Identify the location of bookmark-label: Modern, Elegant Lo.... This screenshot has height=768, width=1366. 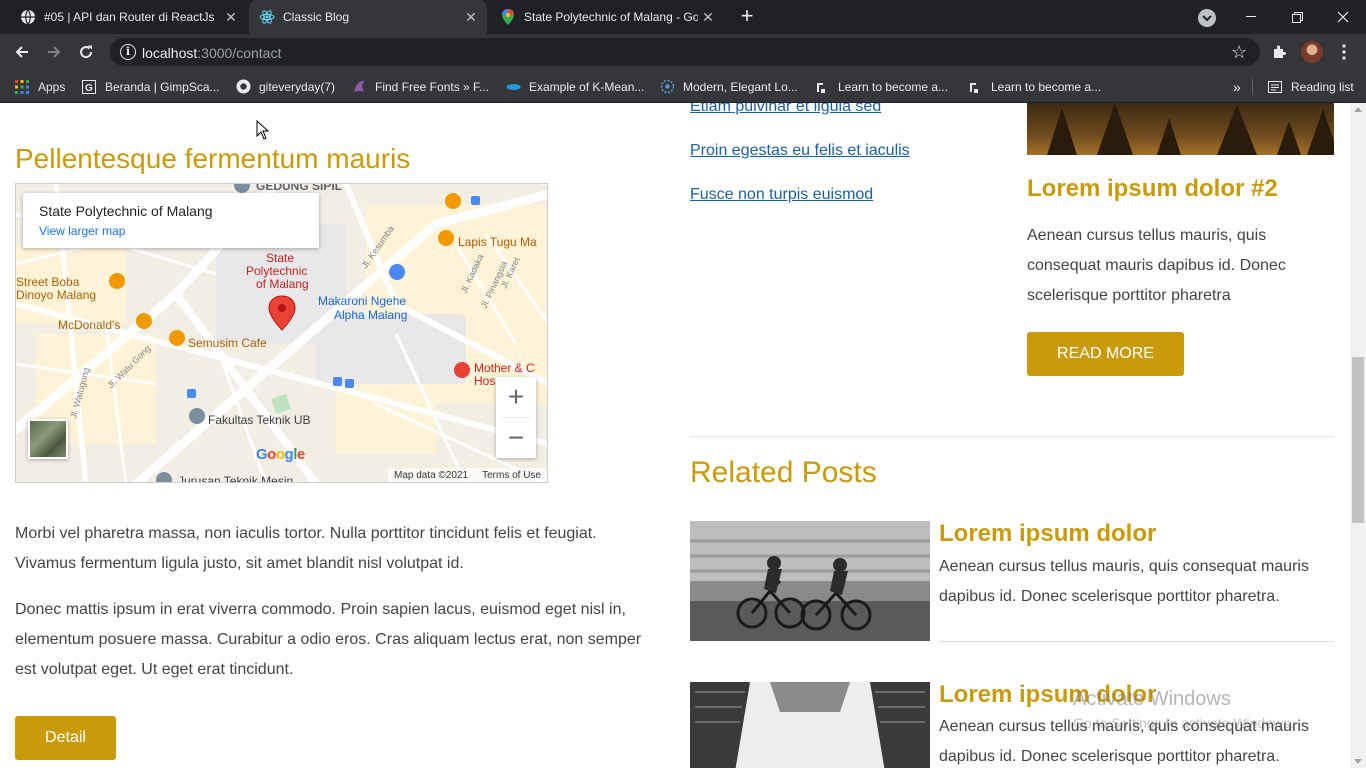
(740, 86).